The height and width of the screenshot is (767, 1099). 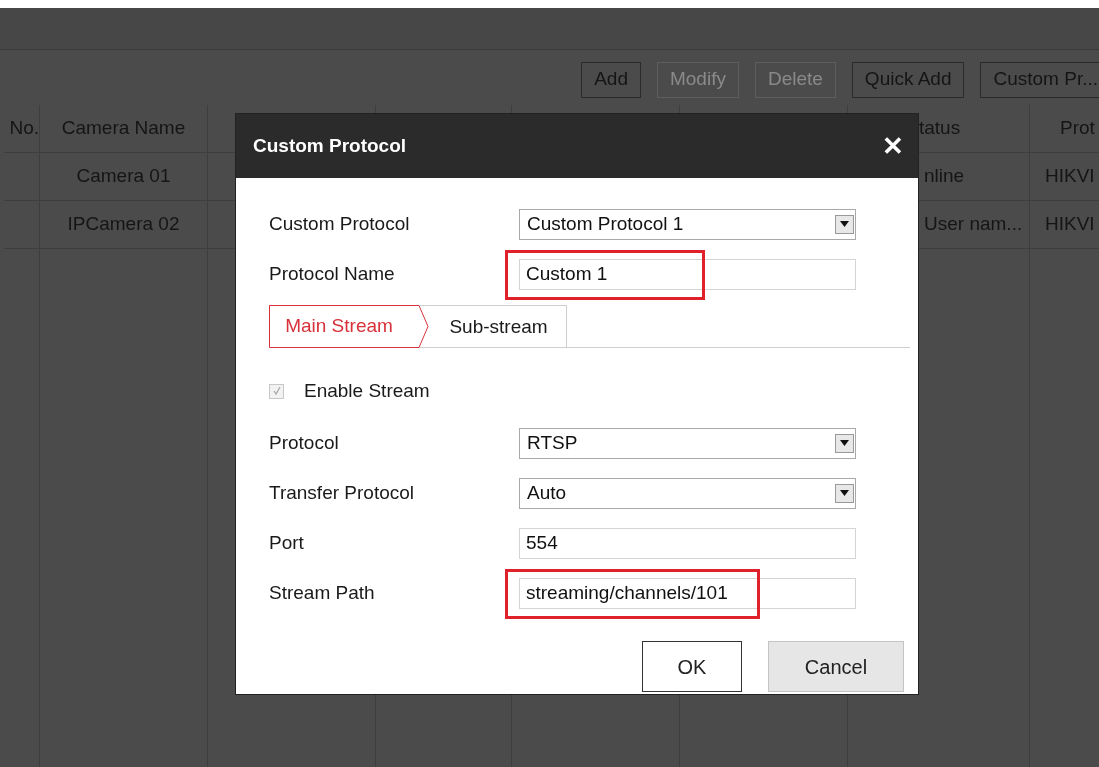 I want to click on field-label: Protocol, so click(x=304, y=442).